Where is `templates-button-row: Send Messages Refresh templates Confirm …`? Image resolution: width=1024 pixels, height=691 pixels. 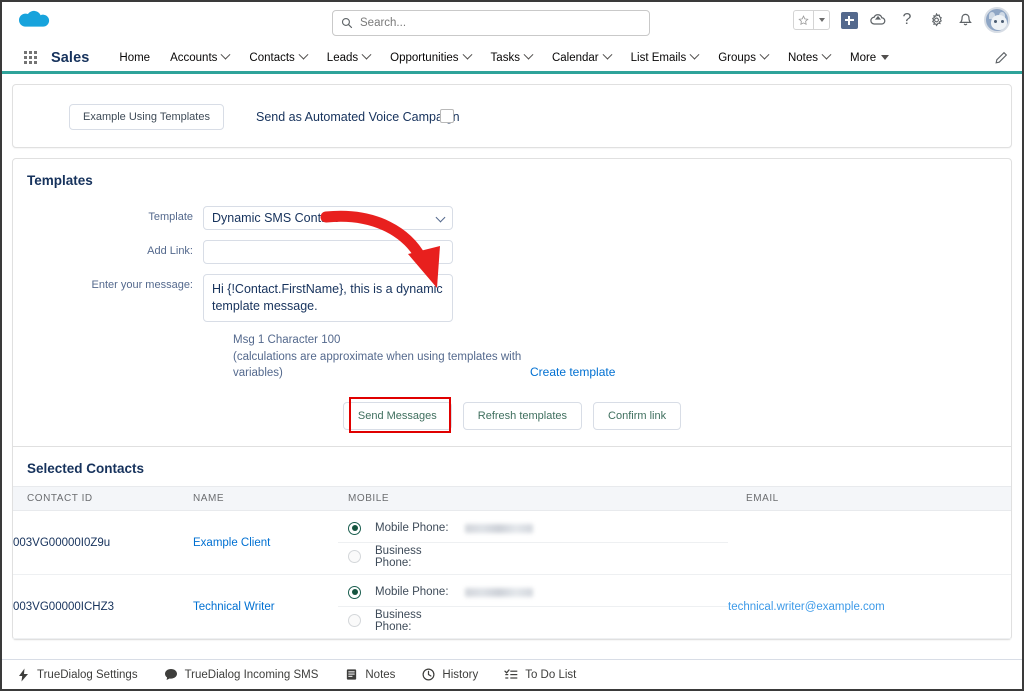
templates-button-row: Send Messages Refresh templates Confirm … is located at coordinates (512, 421).